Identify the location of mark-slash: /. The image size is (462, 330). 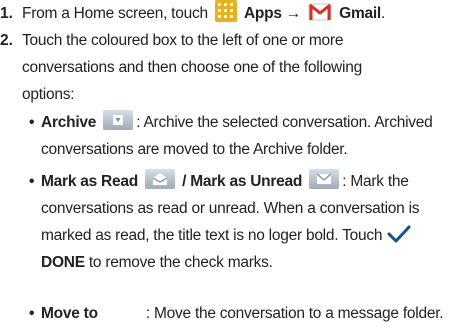
(184, 181).